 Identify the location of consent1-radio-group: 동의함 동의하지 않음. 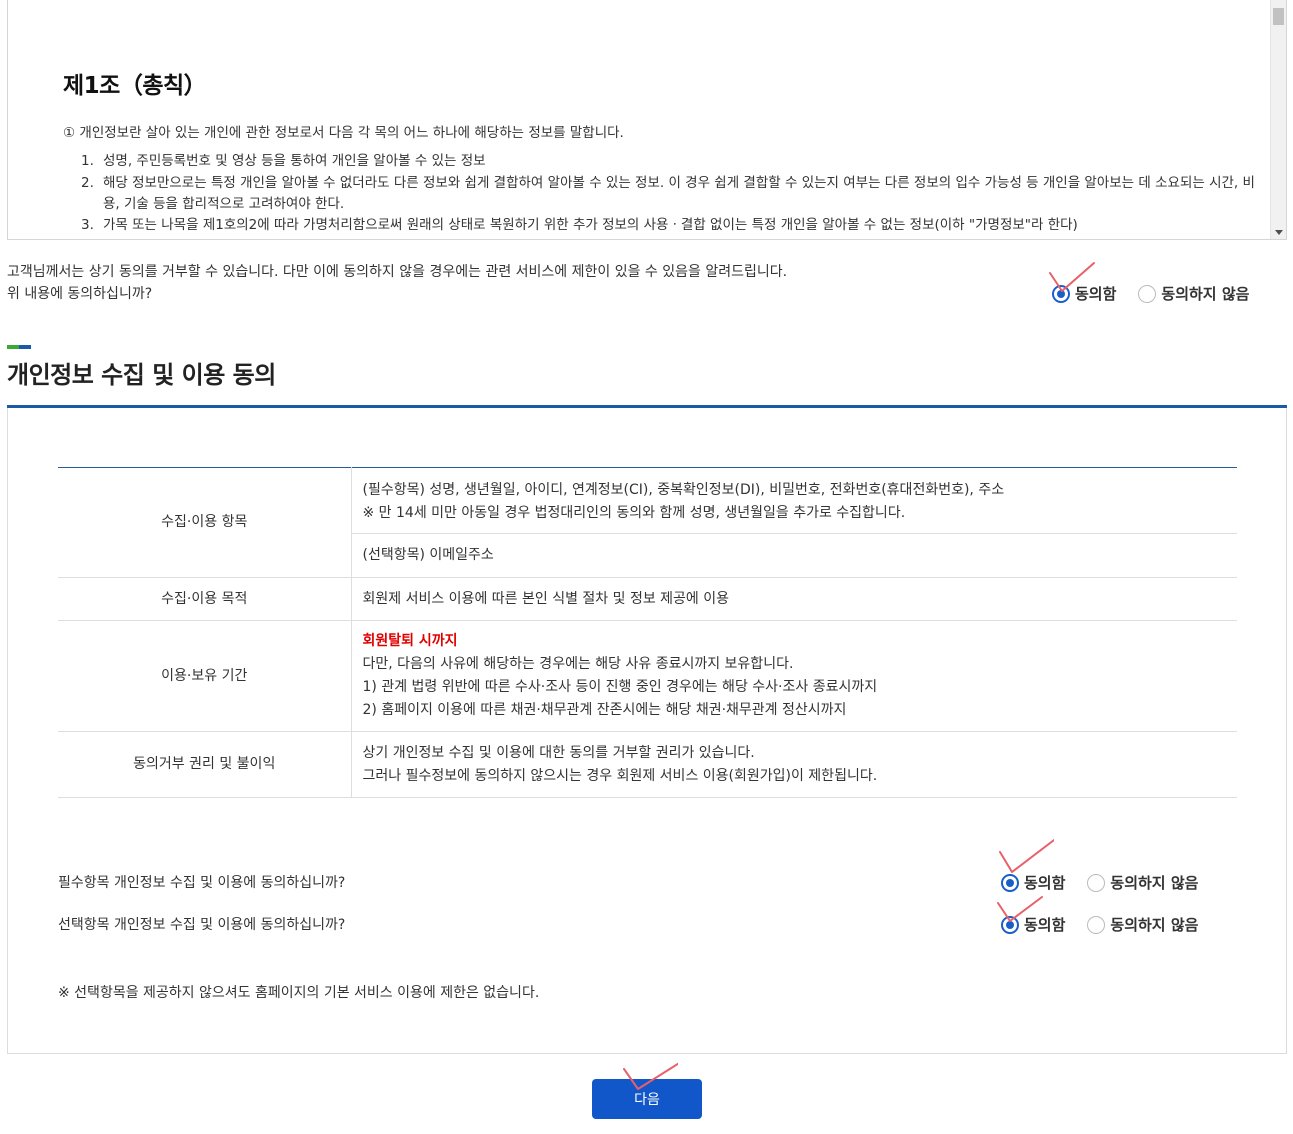
(1150, 293).